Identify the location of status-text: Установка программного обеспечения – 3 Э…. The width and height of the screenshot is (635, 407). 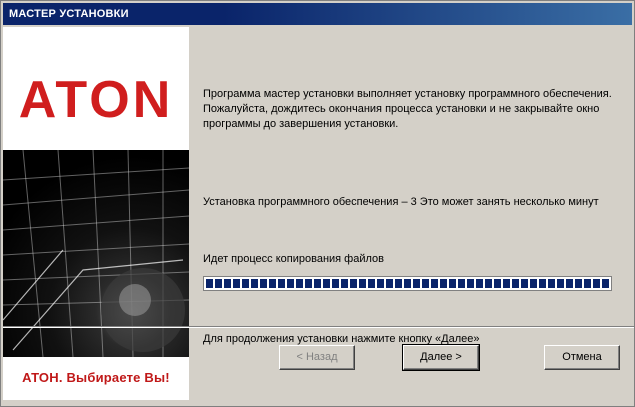
(401, 202).